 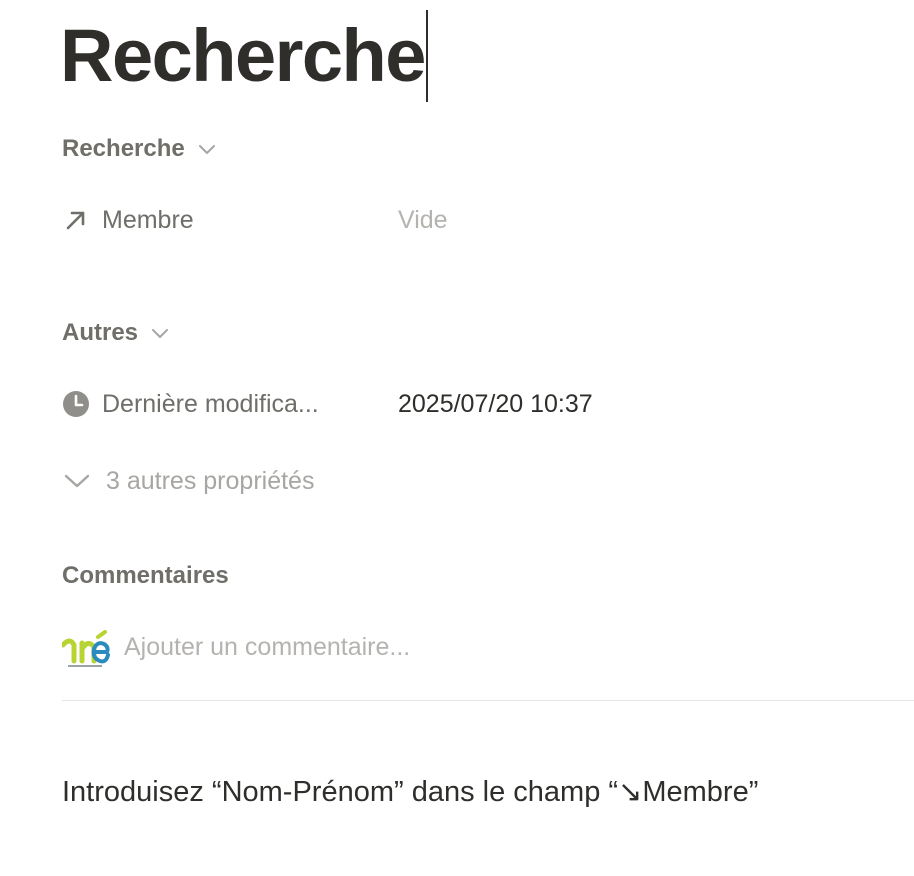 I want to click on avatar, so click(x=86, y=647).